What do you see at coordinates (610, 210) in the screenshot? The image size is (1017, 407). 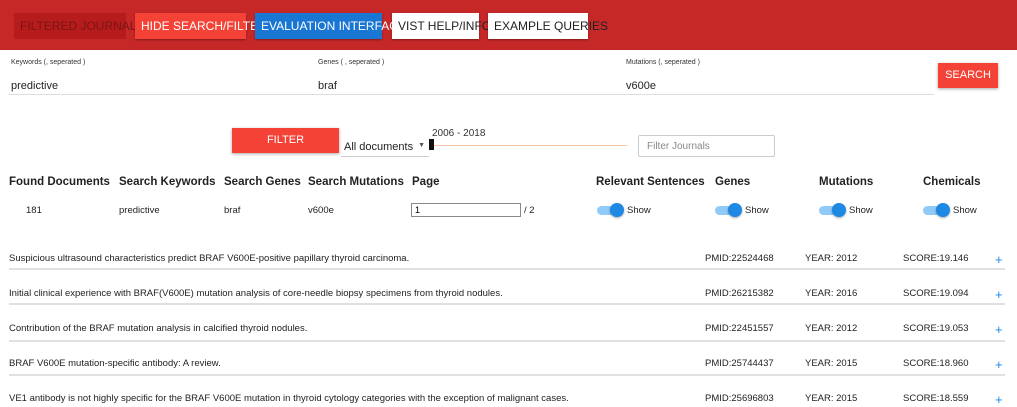 I see `relevant-sentences-toggle` at bounding box center [610, 210].